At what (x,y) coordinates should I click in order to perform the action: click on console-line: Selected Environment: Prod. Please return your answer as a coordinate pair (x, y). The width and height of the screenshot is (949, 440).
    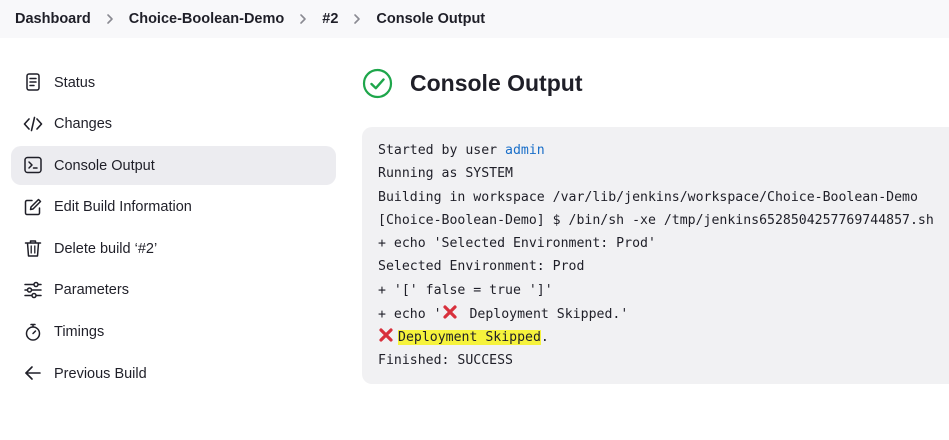
    Looking at the image, I should click on (481, 267).